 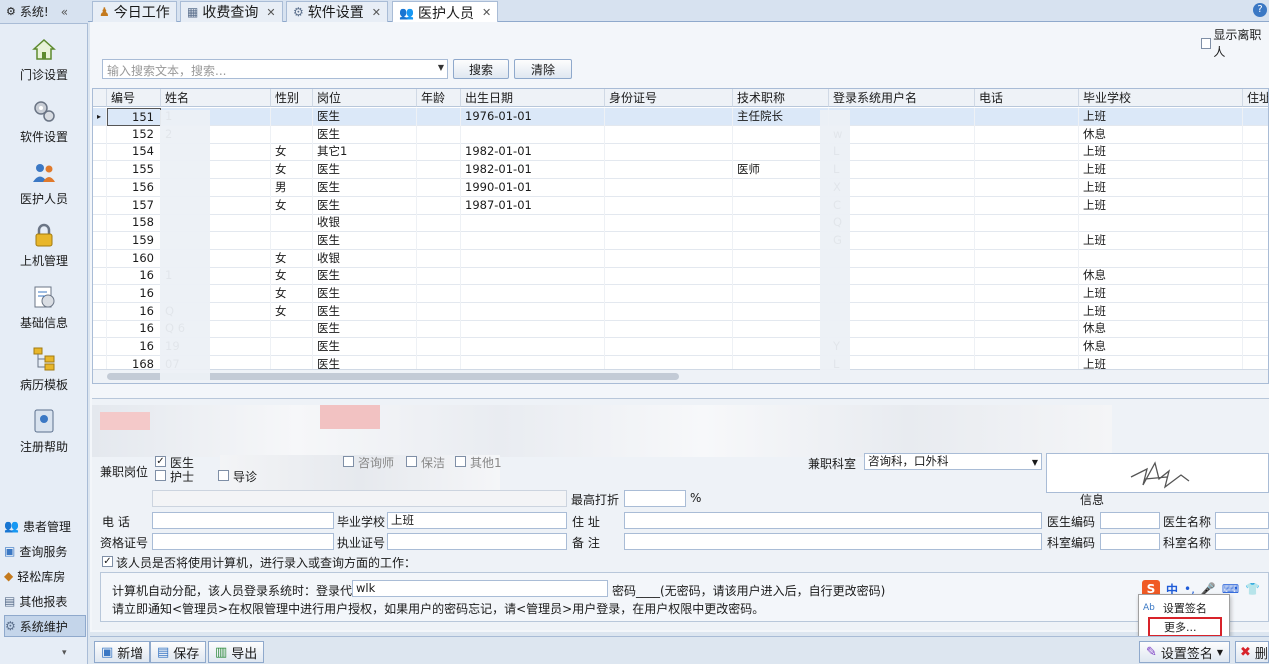 I want to click on table-cell-id: 151, so click(x=134, y=117).